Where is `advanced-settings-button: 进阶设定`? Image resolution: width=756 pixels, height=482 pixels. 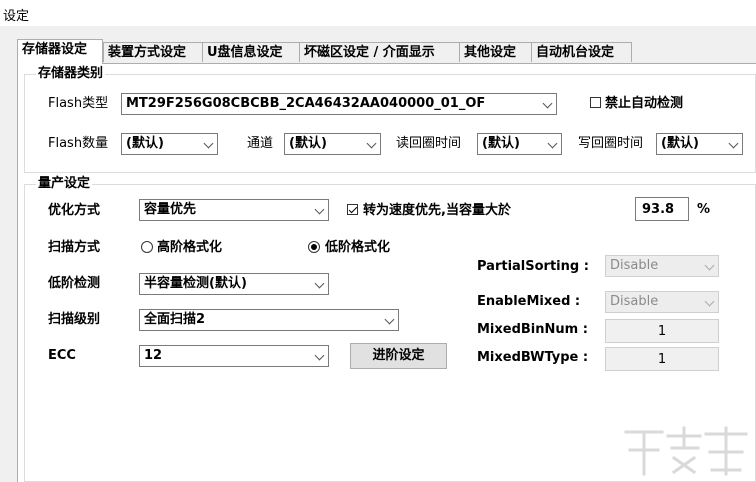 advanced-settings-button: 进阶设定 is located at coordinates (398, 356).